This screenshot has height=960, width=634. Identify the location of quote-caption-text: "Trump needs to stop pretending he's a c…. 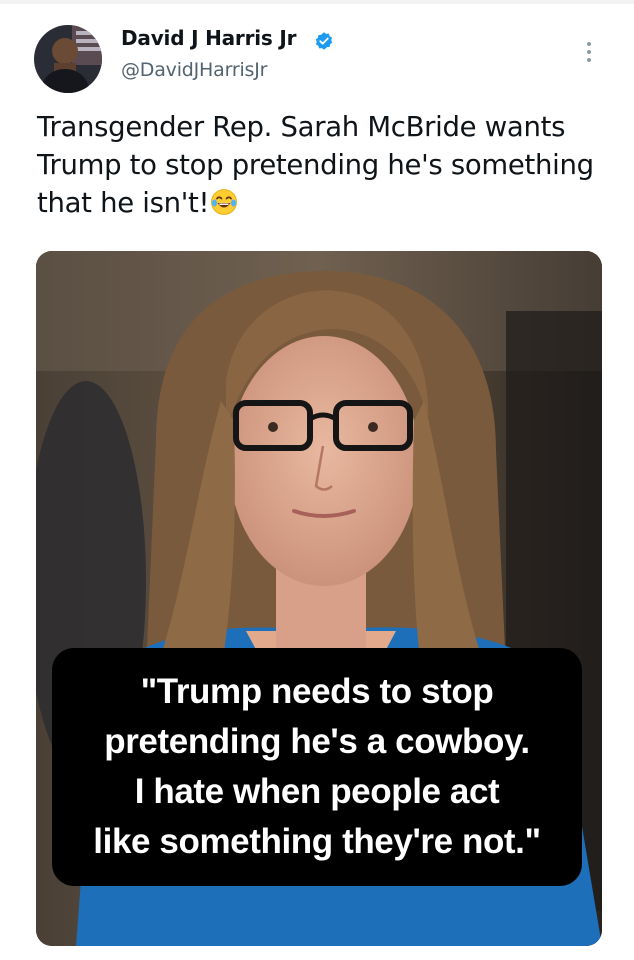
(317, 766).